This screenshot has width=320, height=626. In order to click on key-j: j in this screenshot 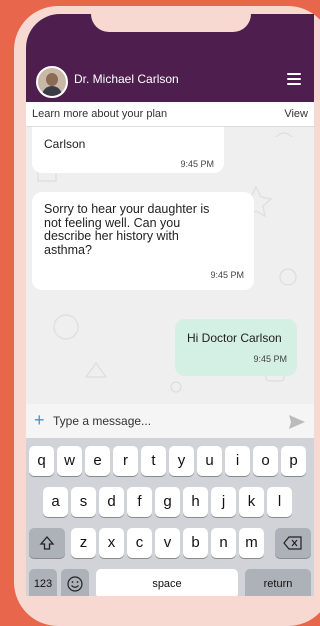, I will do `click(223, 502)`.